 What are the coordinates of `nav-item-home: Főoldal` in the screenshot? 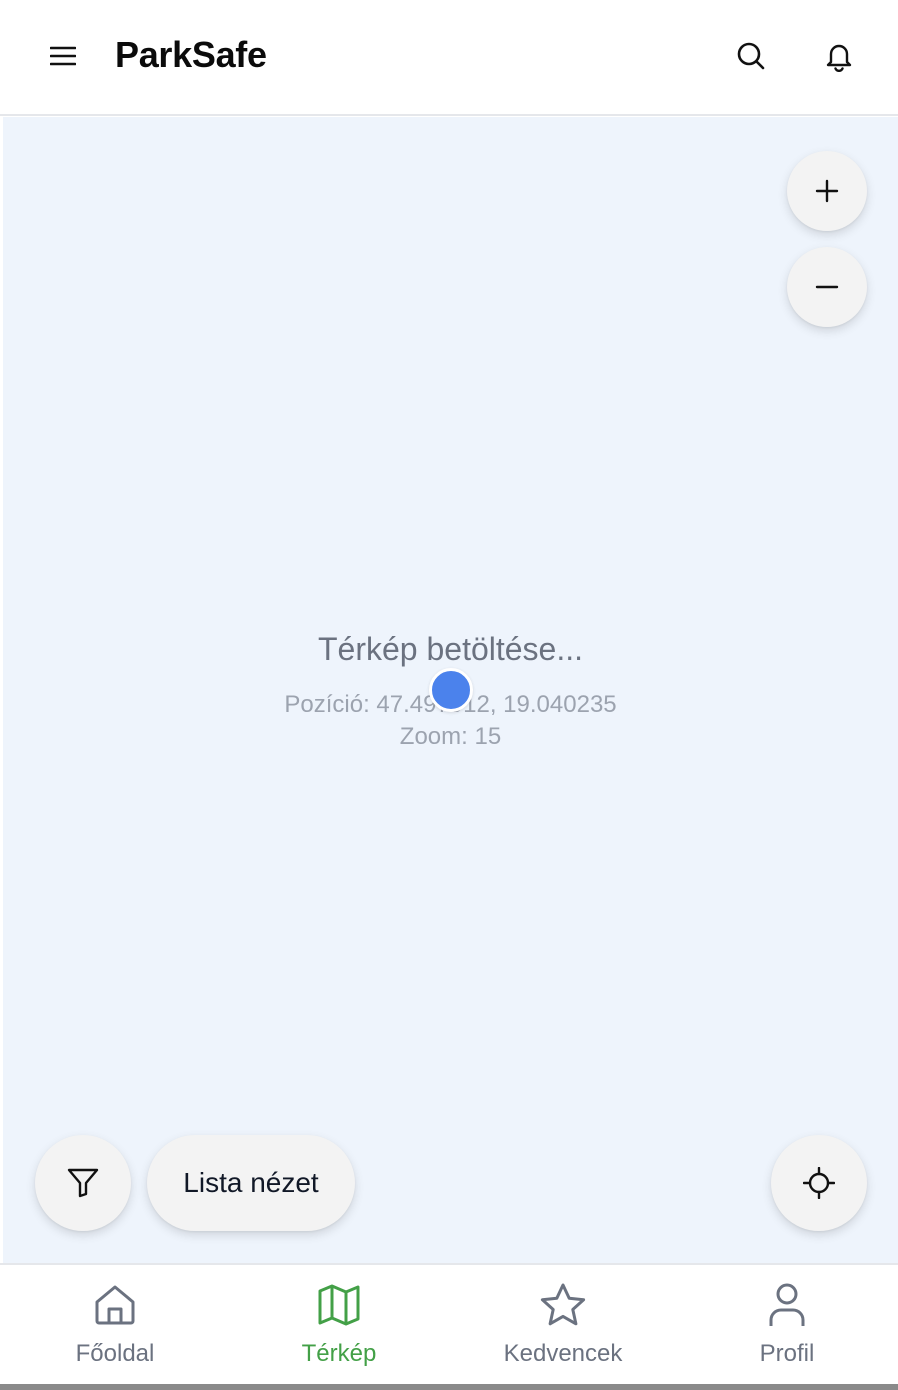 It's located at (115, 1324).